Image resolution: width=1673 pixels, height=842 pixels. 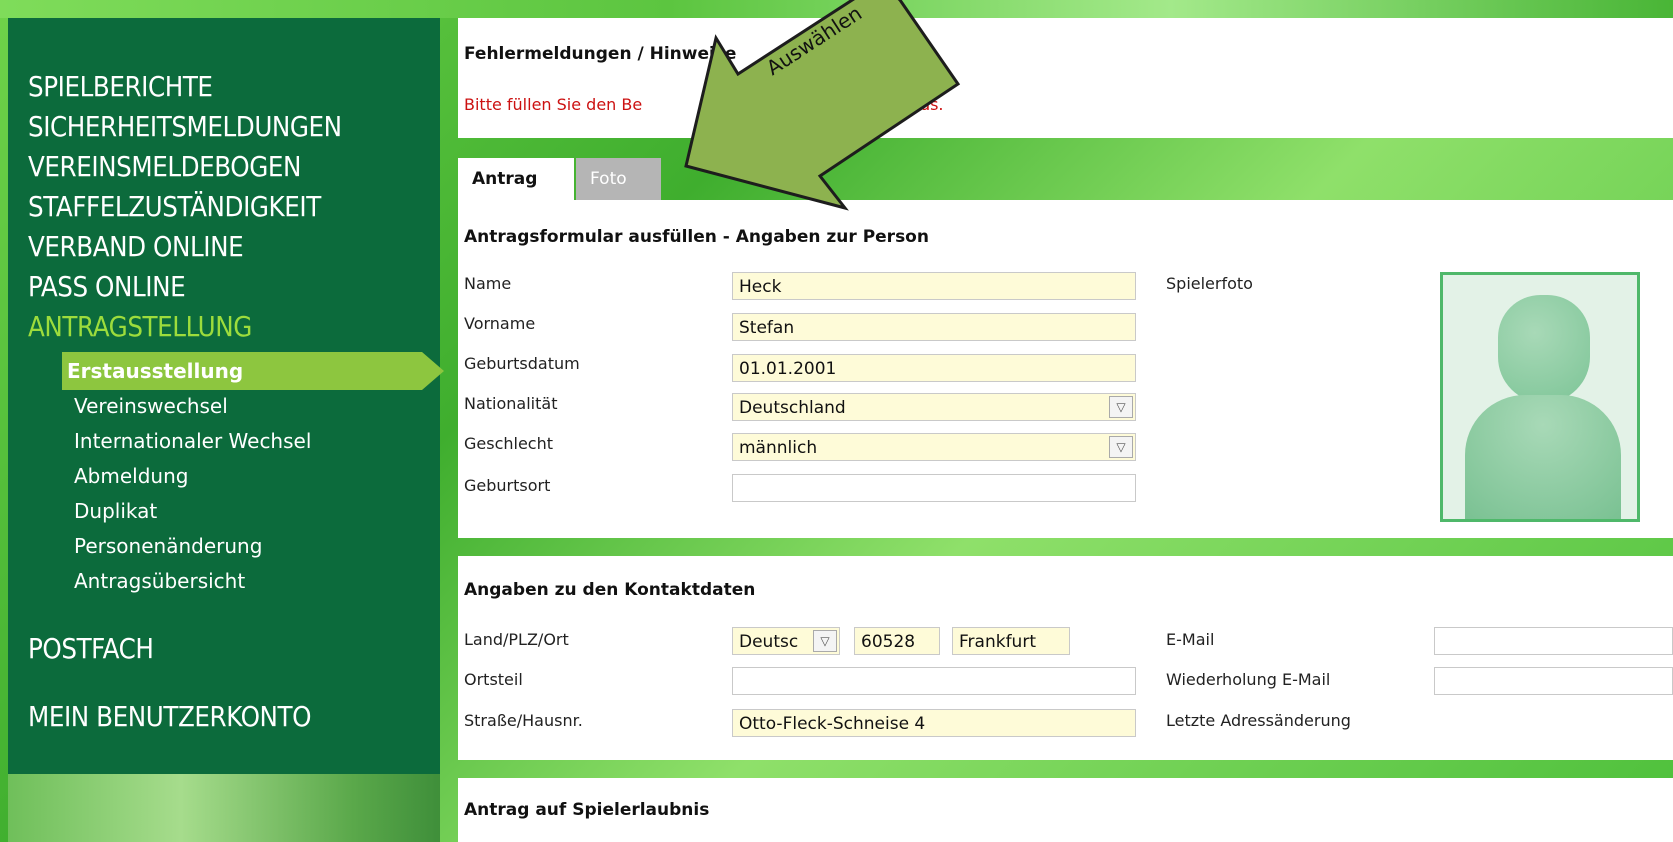 What do you see at coordinates (1209, 283) in the screenshot?
I see `spielerfoto-label: Spielerfoto` at bounding box center [1209, 283].